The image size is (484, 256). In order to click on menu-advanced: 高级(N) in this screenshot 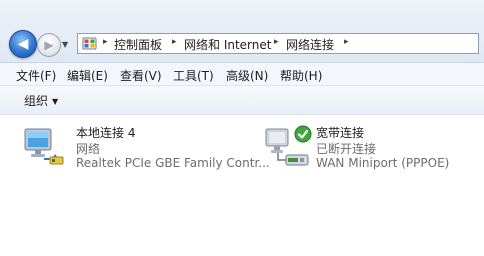, I will do `click(247, 75)`.